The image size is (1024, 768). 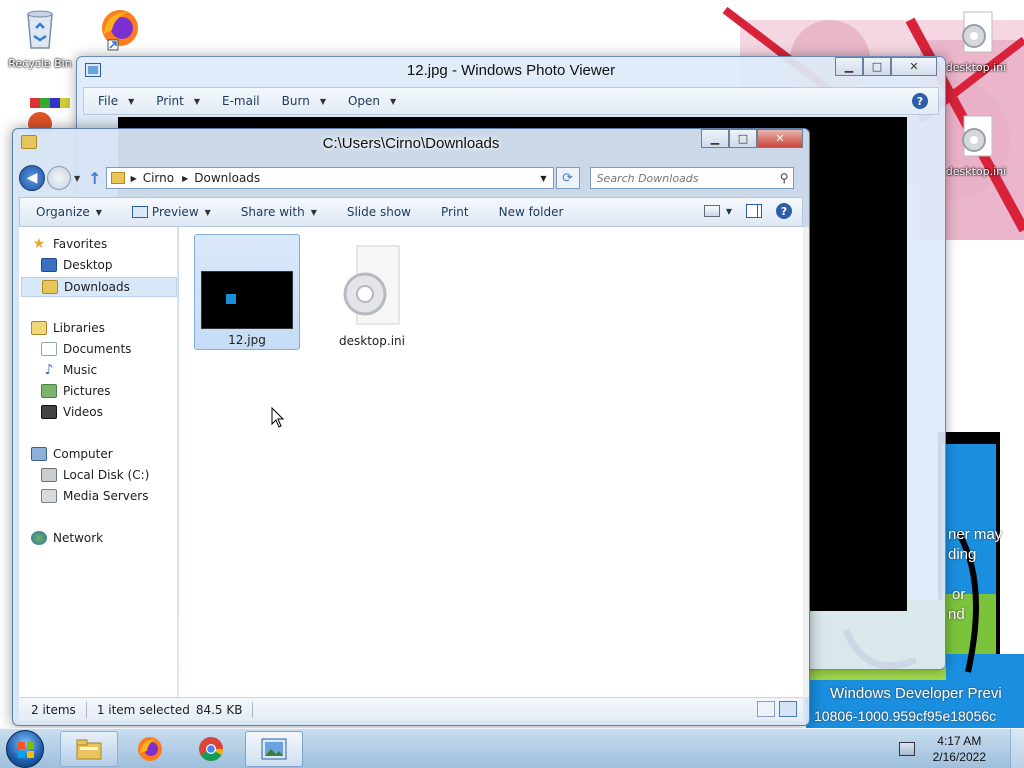 What do you see at coordinates (89, 749) in the screenshot?
I see `taskbar-explorer` at bounding box center [89, 749].